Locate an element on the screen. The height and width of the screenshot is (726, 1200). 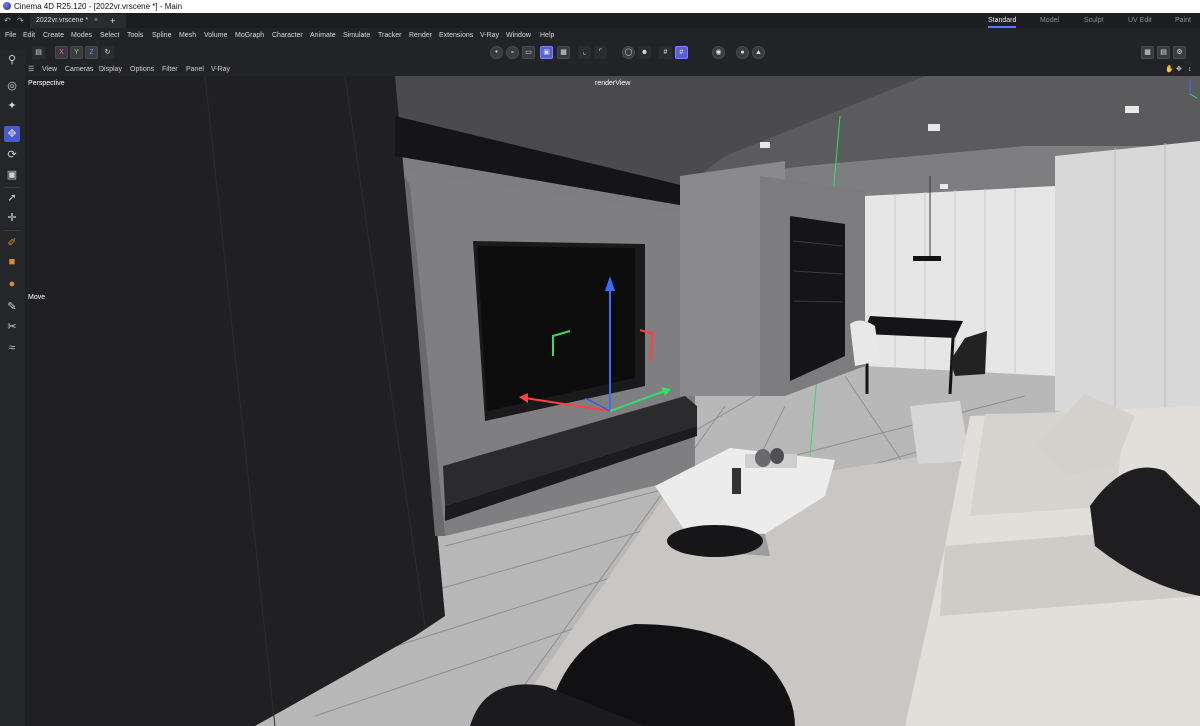
render-view-icon: ● is located at coordinates (742, 52).